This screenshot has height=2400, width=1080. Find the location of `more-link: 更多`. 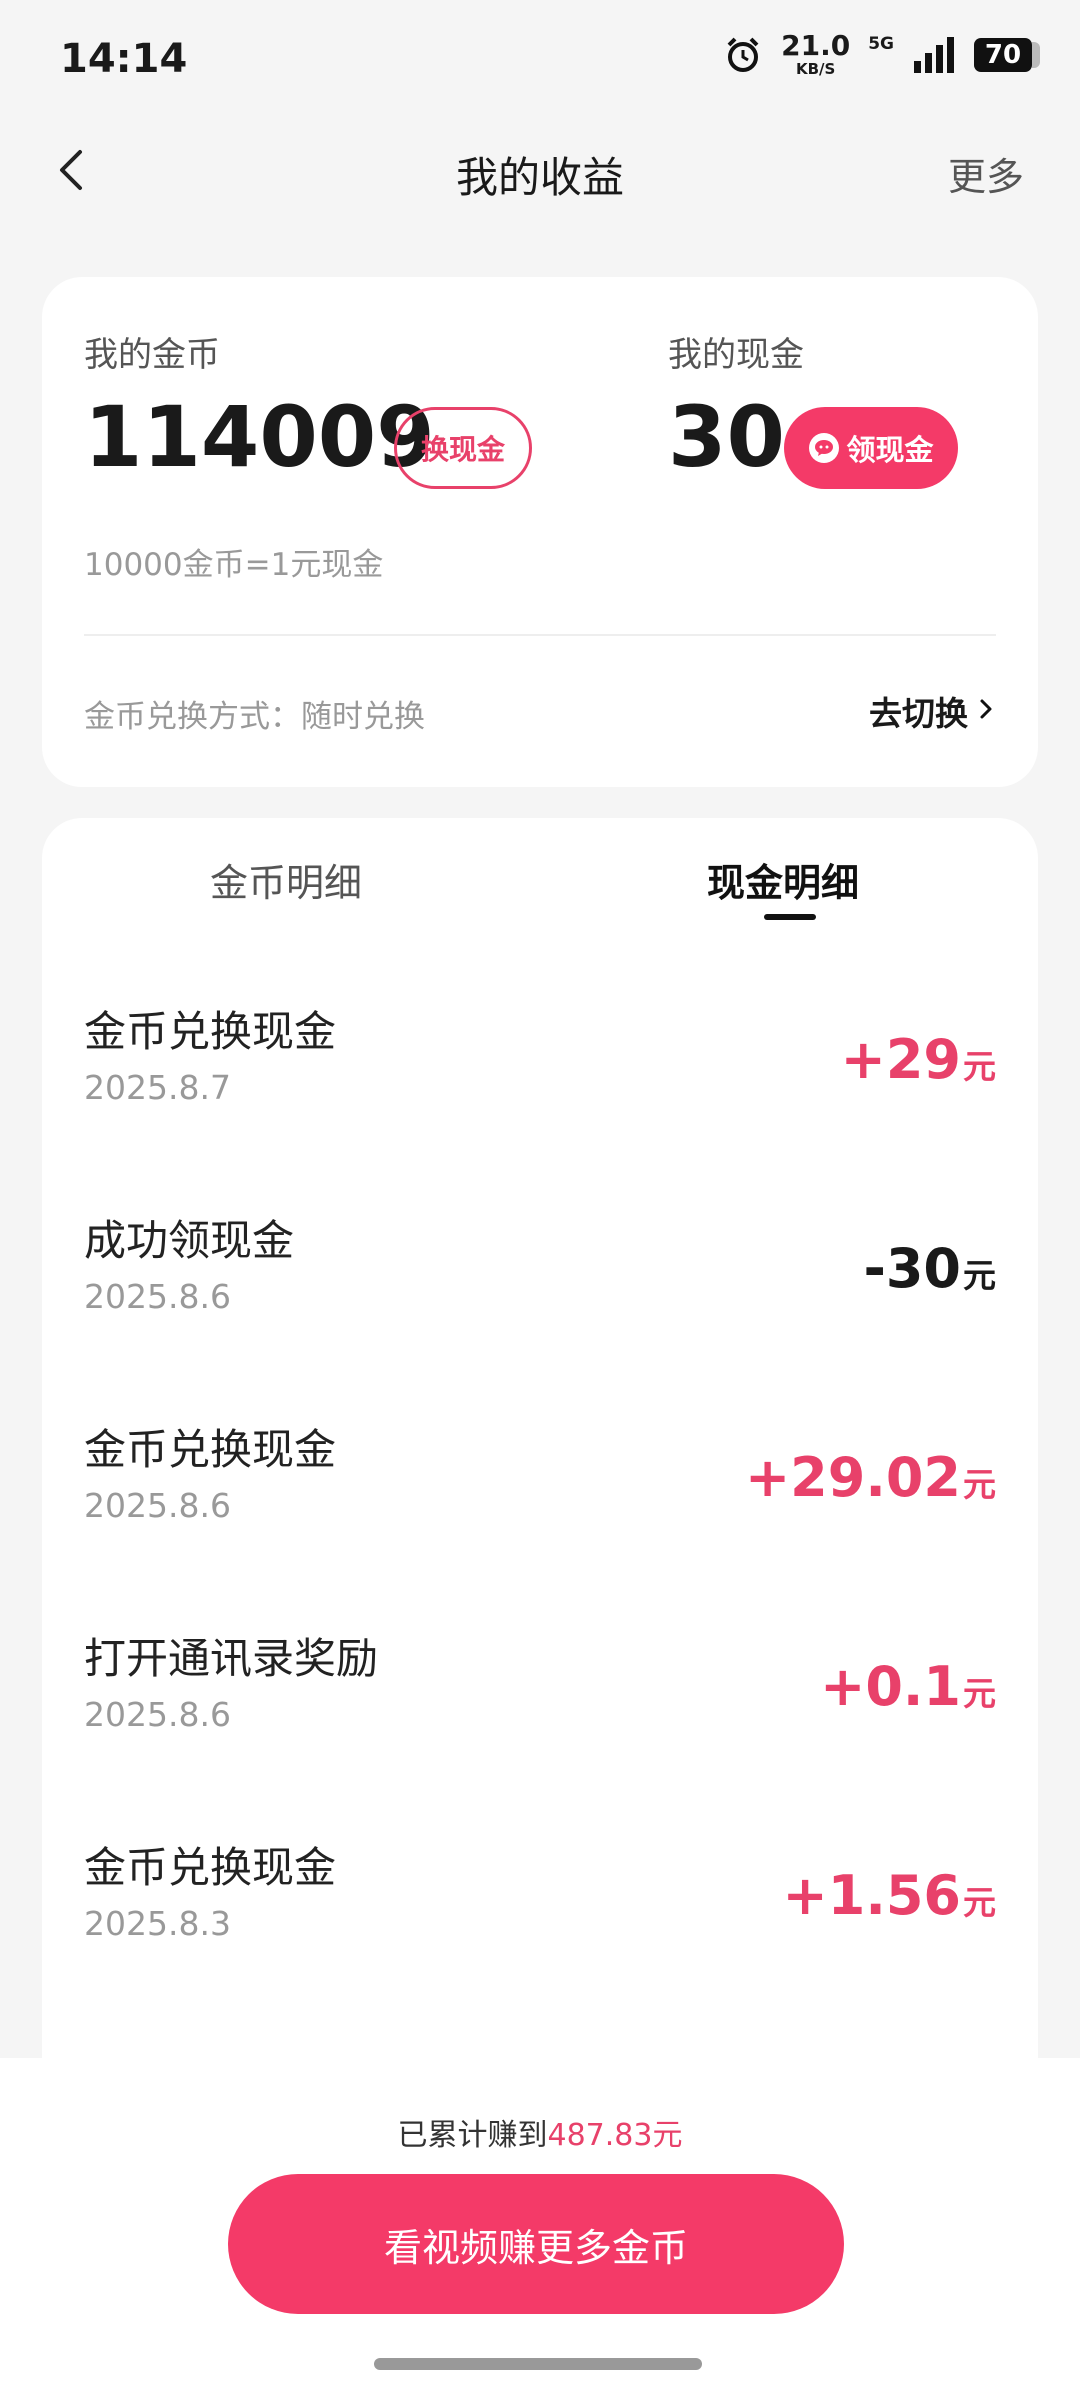

more-link: 更多 is located at coordinates (986, 173).